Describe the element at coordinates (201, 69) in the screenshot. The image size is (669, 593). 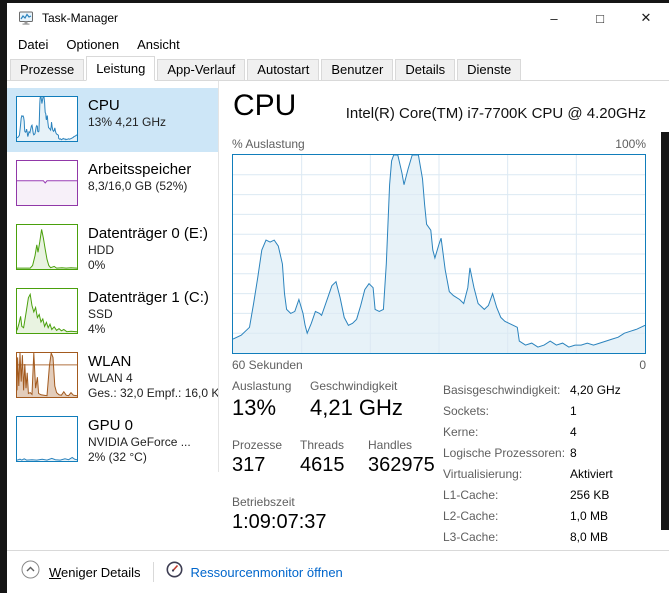
I see `tab-appverlauf: App-Verlauf` at that location.